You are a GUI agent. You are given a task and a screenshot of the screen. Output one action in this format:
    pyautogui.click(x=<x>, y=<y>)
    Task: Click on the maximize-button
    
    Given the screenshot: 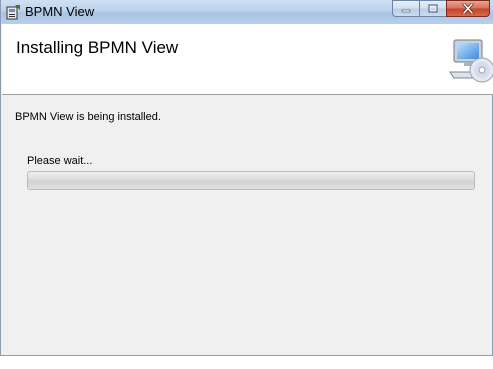 What is the action you would take?
    pyautogui.click(x=432, y=8)
    